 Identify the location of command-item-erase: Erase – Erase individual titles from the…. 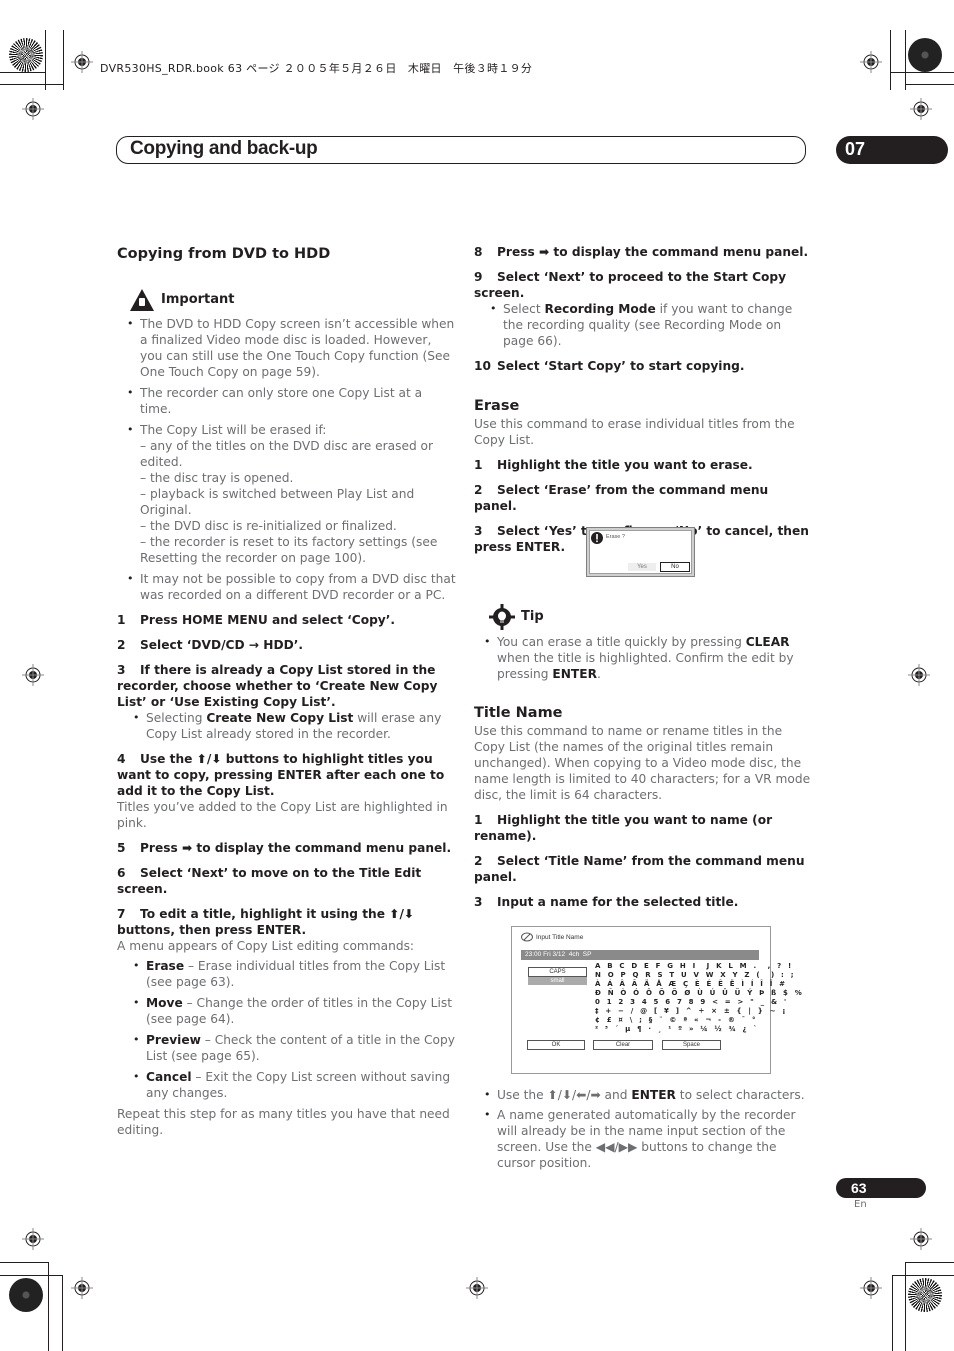
(290, 974).